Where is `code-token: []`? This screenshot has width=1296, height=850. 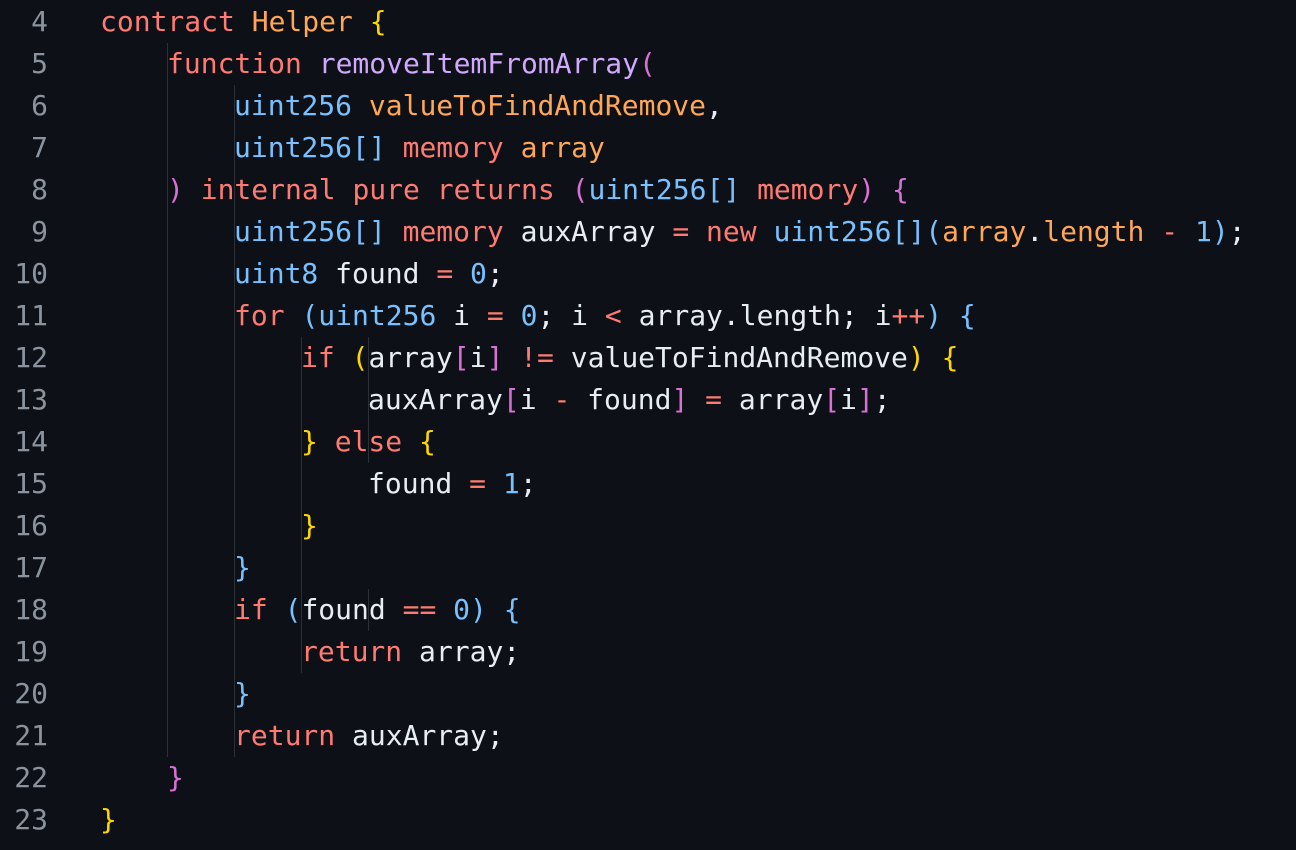
code-token: [] is located at coordinates (723, 189).